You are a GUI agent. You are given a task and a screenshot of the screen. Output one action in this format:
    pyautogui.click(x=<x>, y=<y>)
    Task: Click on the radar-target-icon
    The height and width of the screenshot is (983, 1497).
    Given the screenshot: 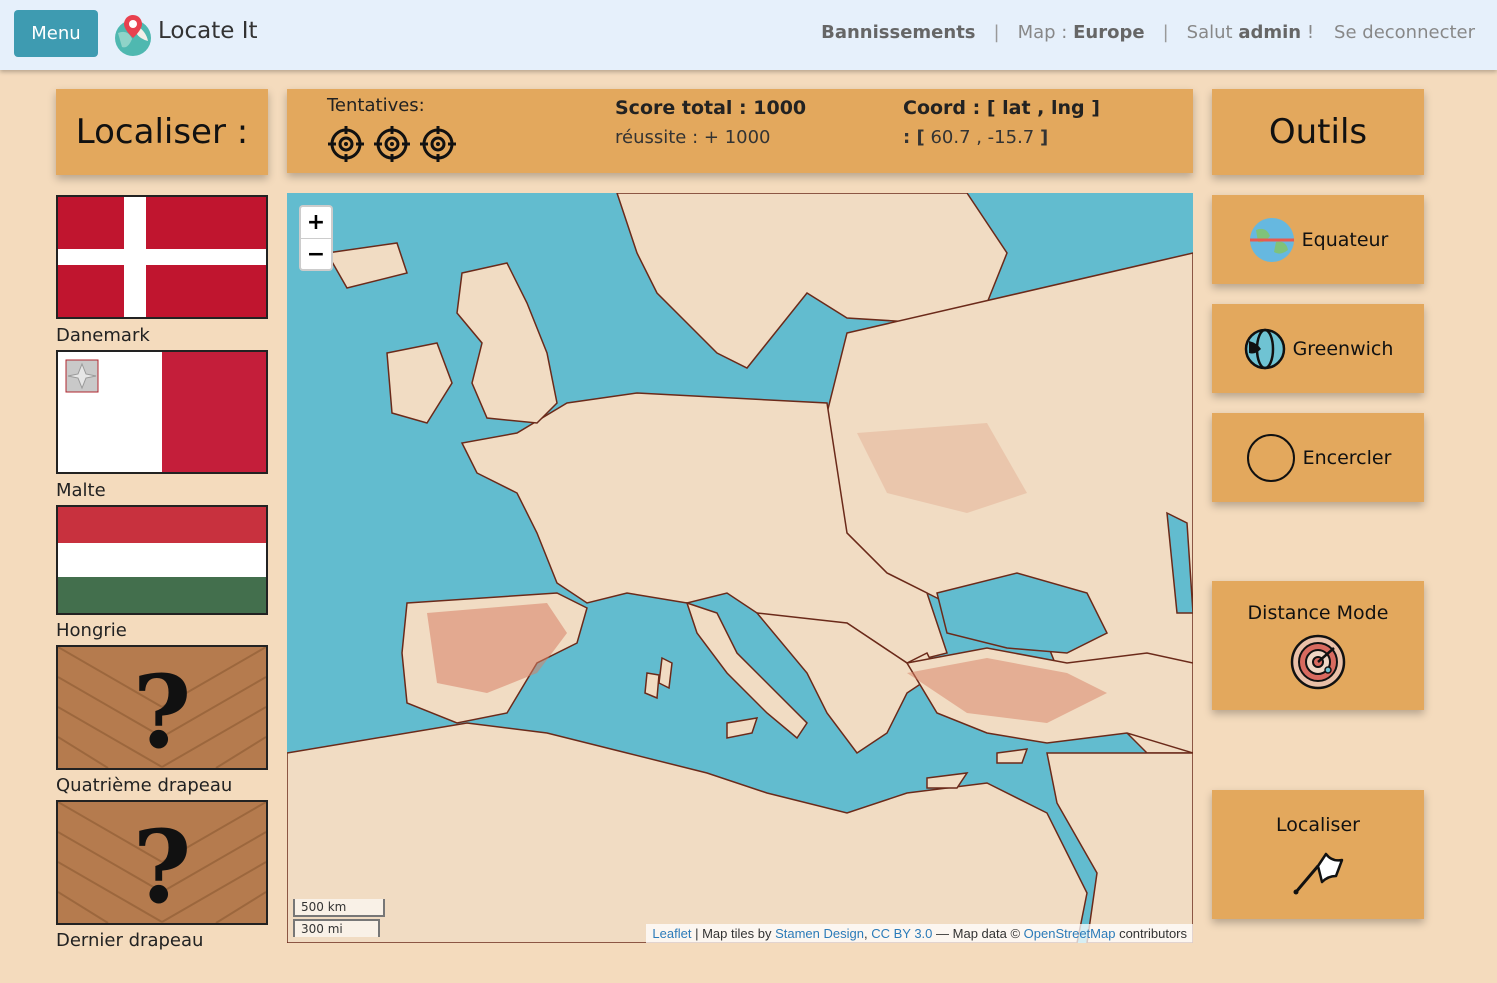 What is the action you would take?
    pyautogui.click(x=1318, y=661)
    